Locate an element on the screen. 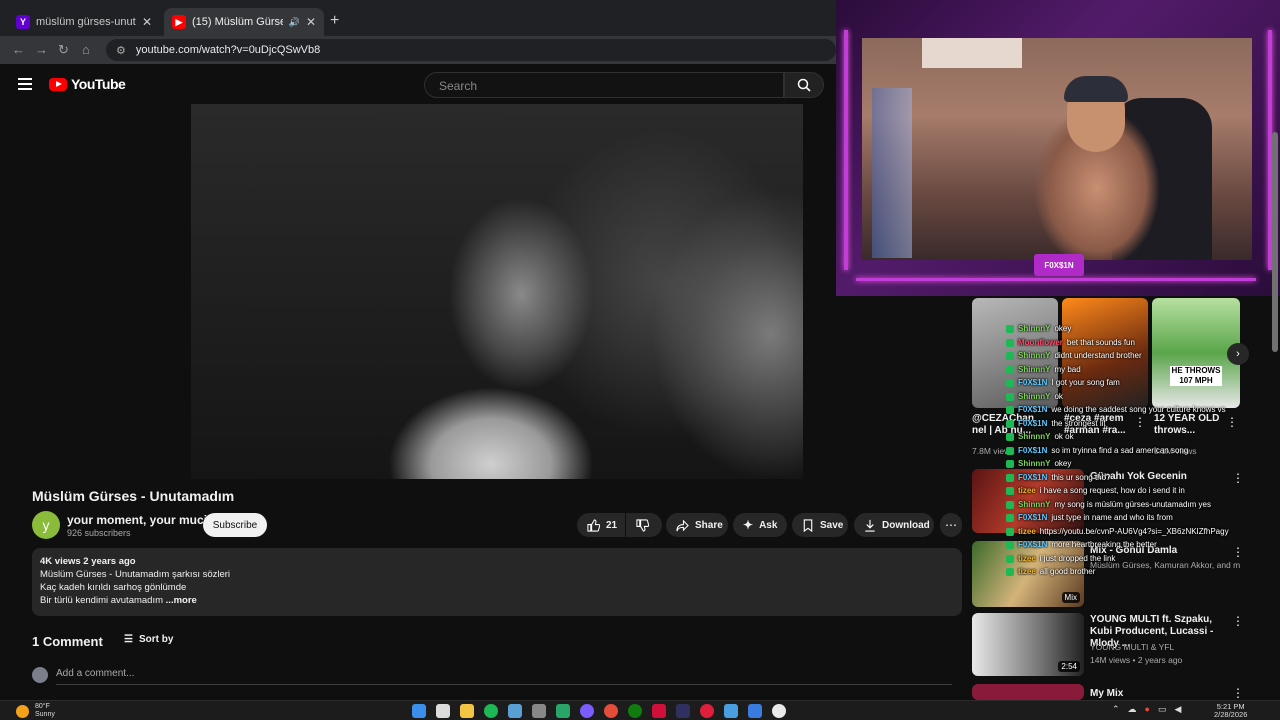  chat-message: F0X$1N the strongest lit is located at coordinates (1121, 424).